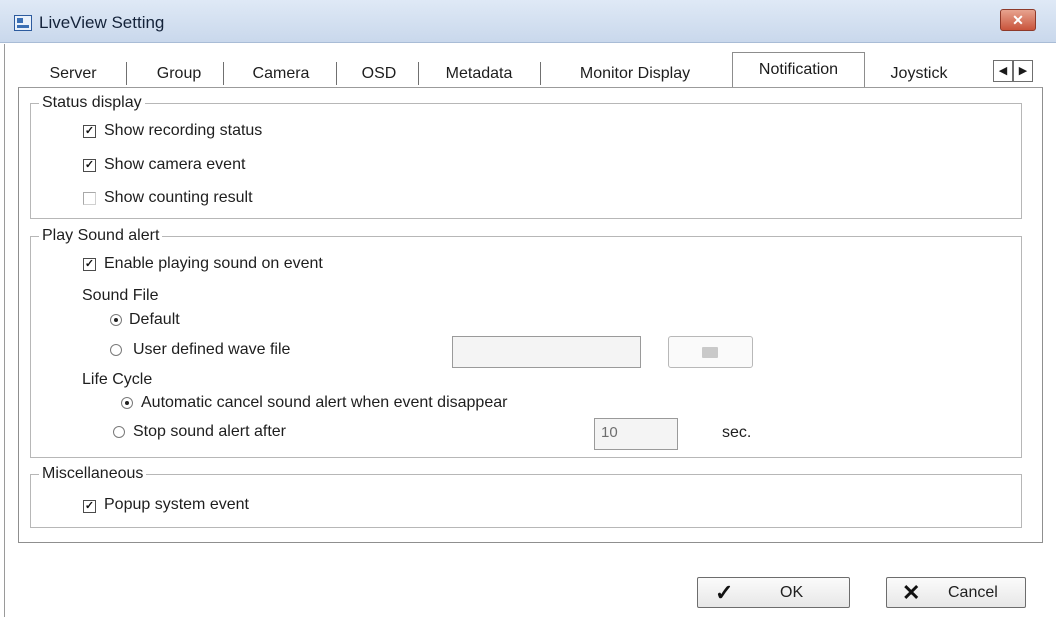 The height and width of the screenshot is (617, 1056). What do you see at coordinates (528, 21) in the screenshot?
I see `title-bar: LiveView Setting ✕` at bounding box center [528, 21].